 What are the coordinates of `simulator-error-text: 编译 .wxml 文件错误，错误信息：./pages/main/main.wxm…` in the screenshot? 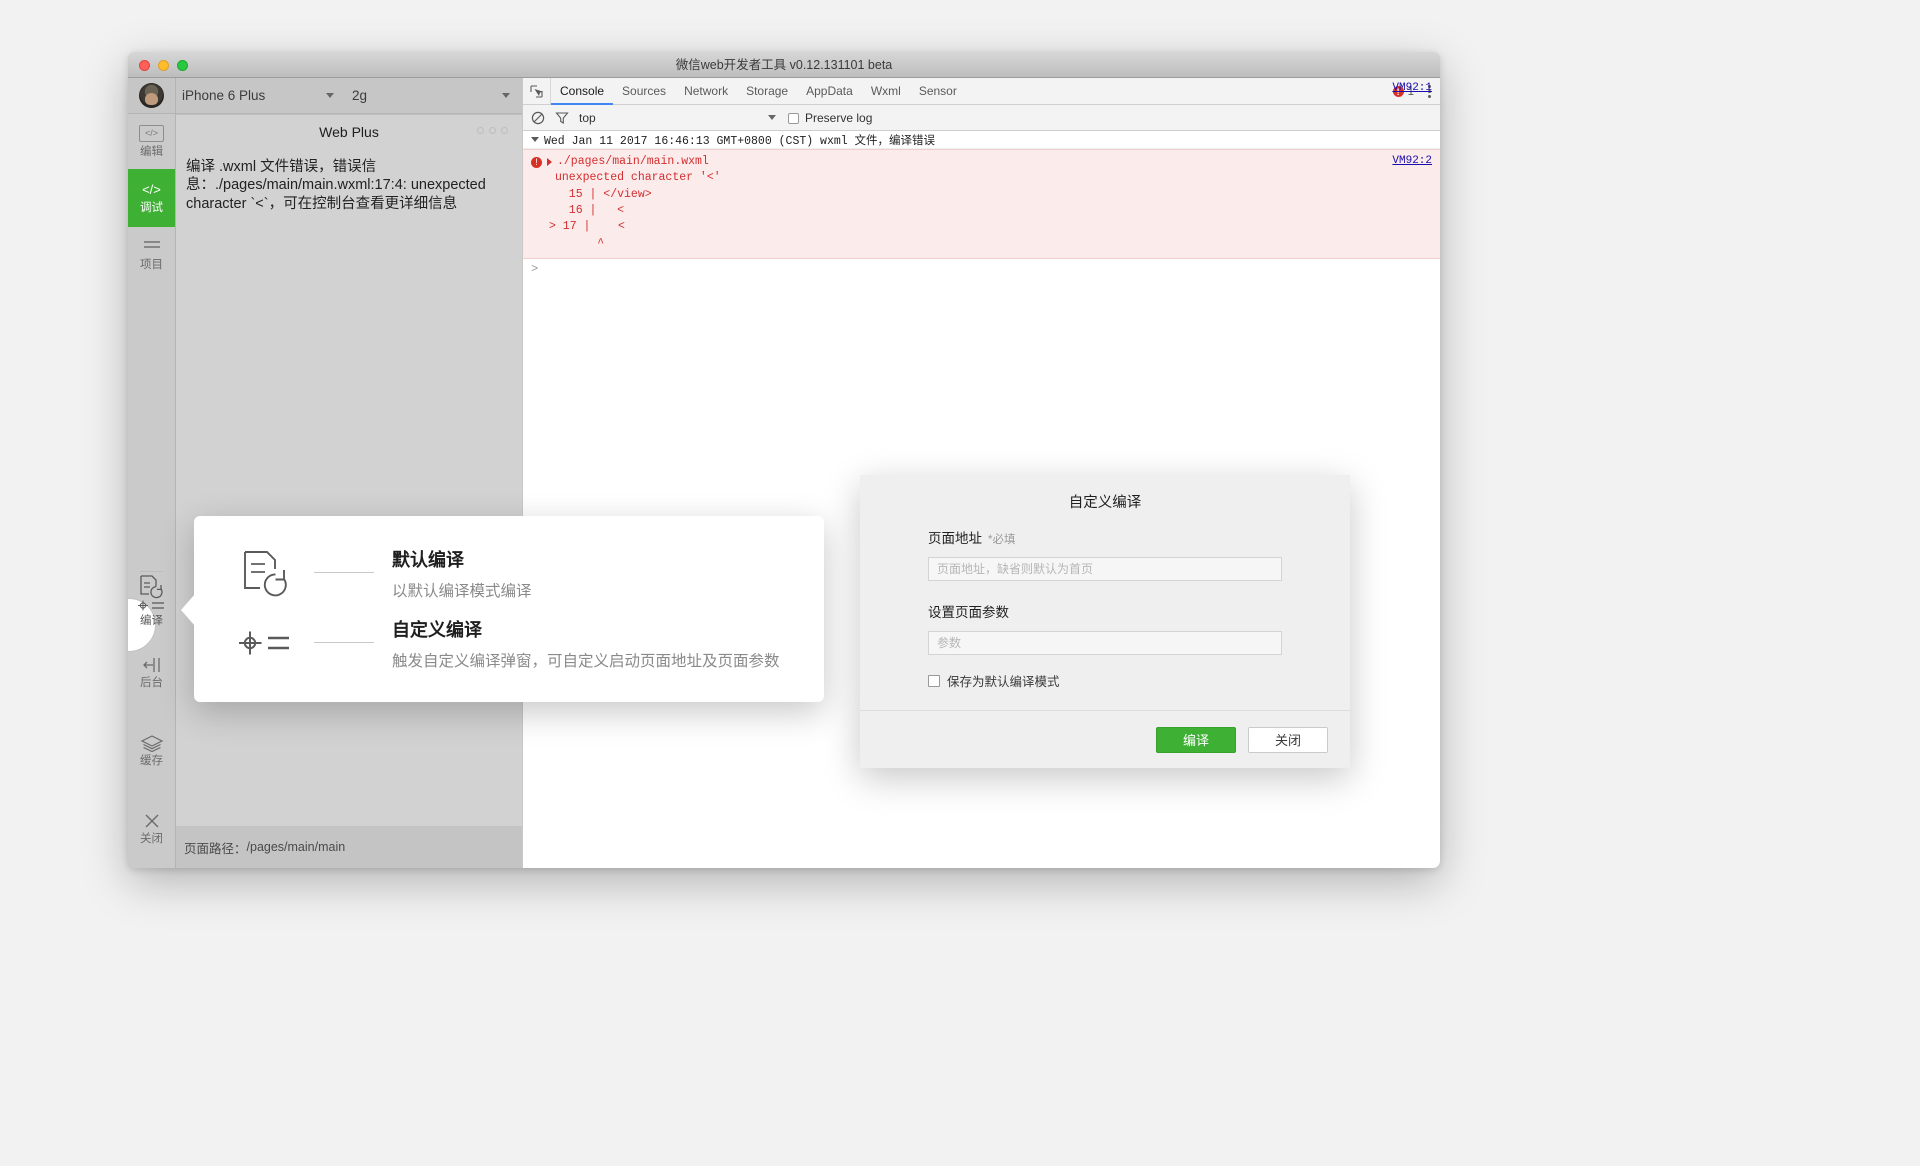 It's located at (336, 185).